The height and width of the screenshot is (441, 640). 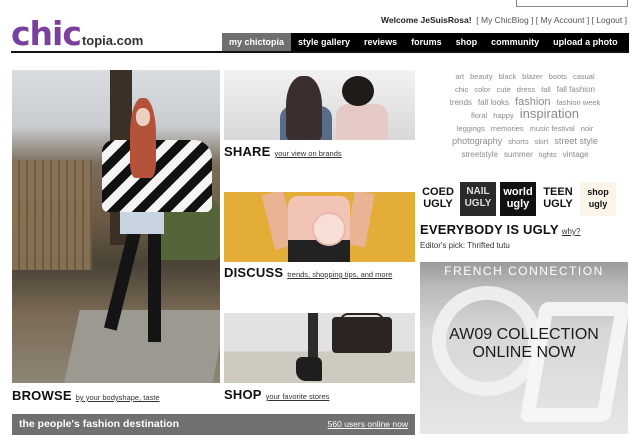 I want to click on header-divider, so click(x=320, y=52).